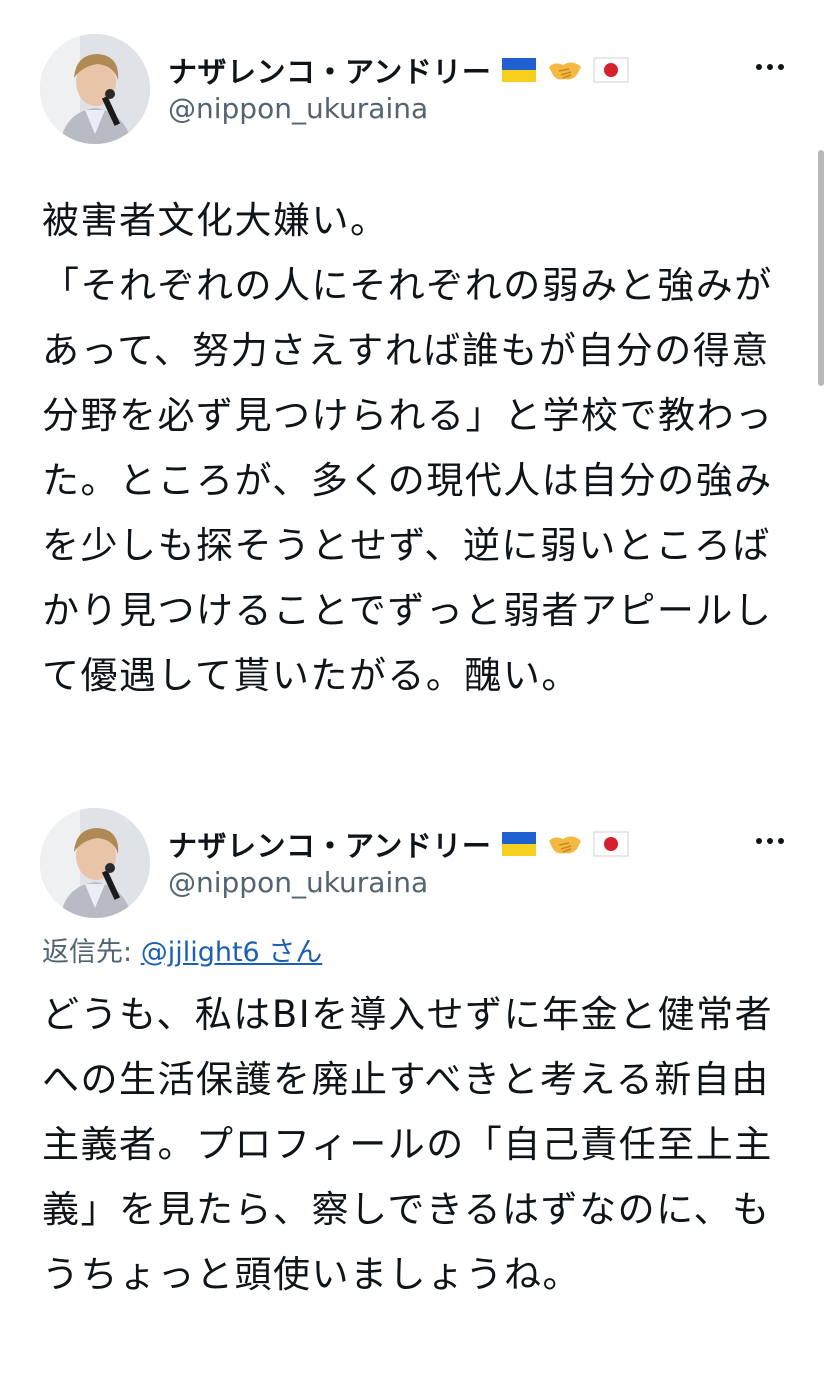 Image resolution: width=828 pixels, height=1400 pixels. I want to click on scrollbar, so click(821, 268).